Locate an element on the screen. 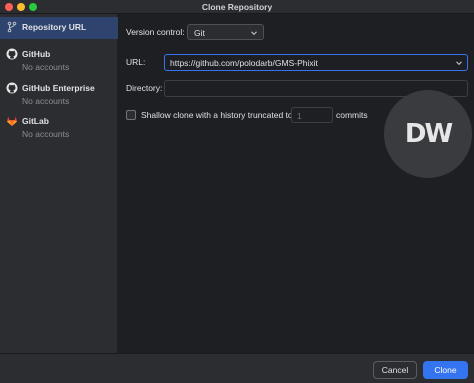 Image resolution: width=474 pixels, height=383 pixels. directory-label: Directory: is located at coordinates (144, 88).